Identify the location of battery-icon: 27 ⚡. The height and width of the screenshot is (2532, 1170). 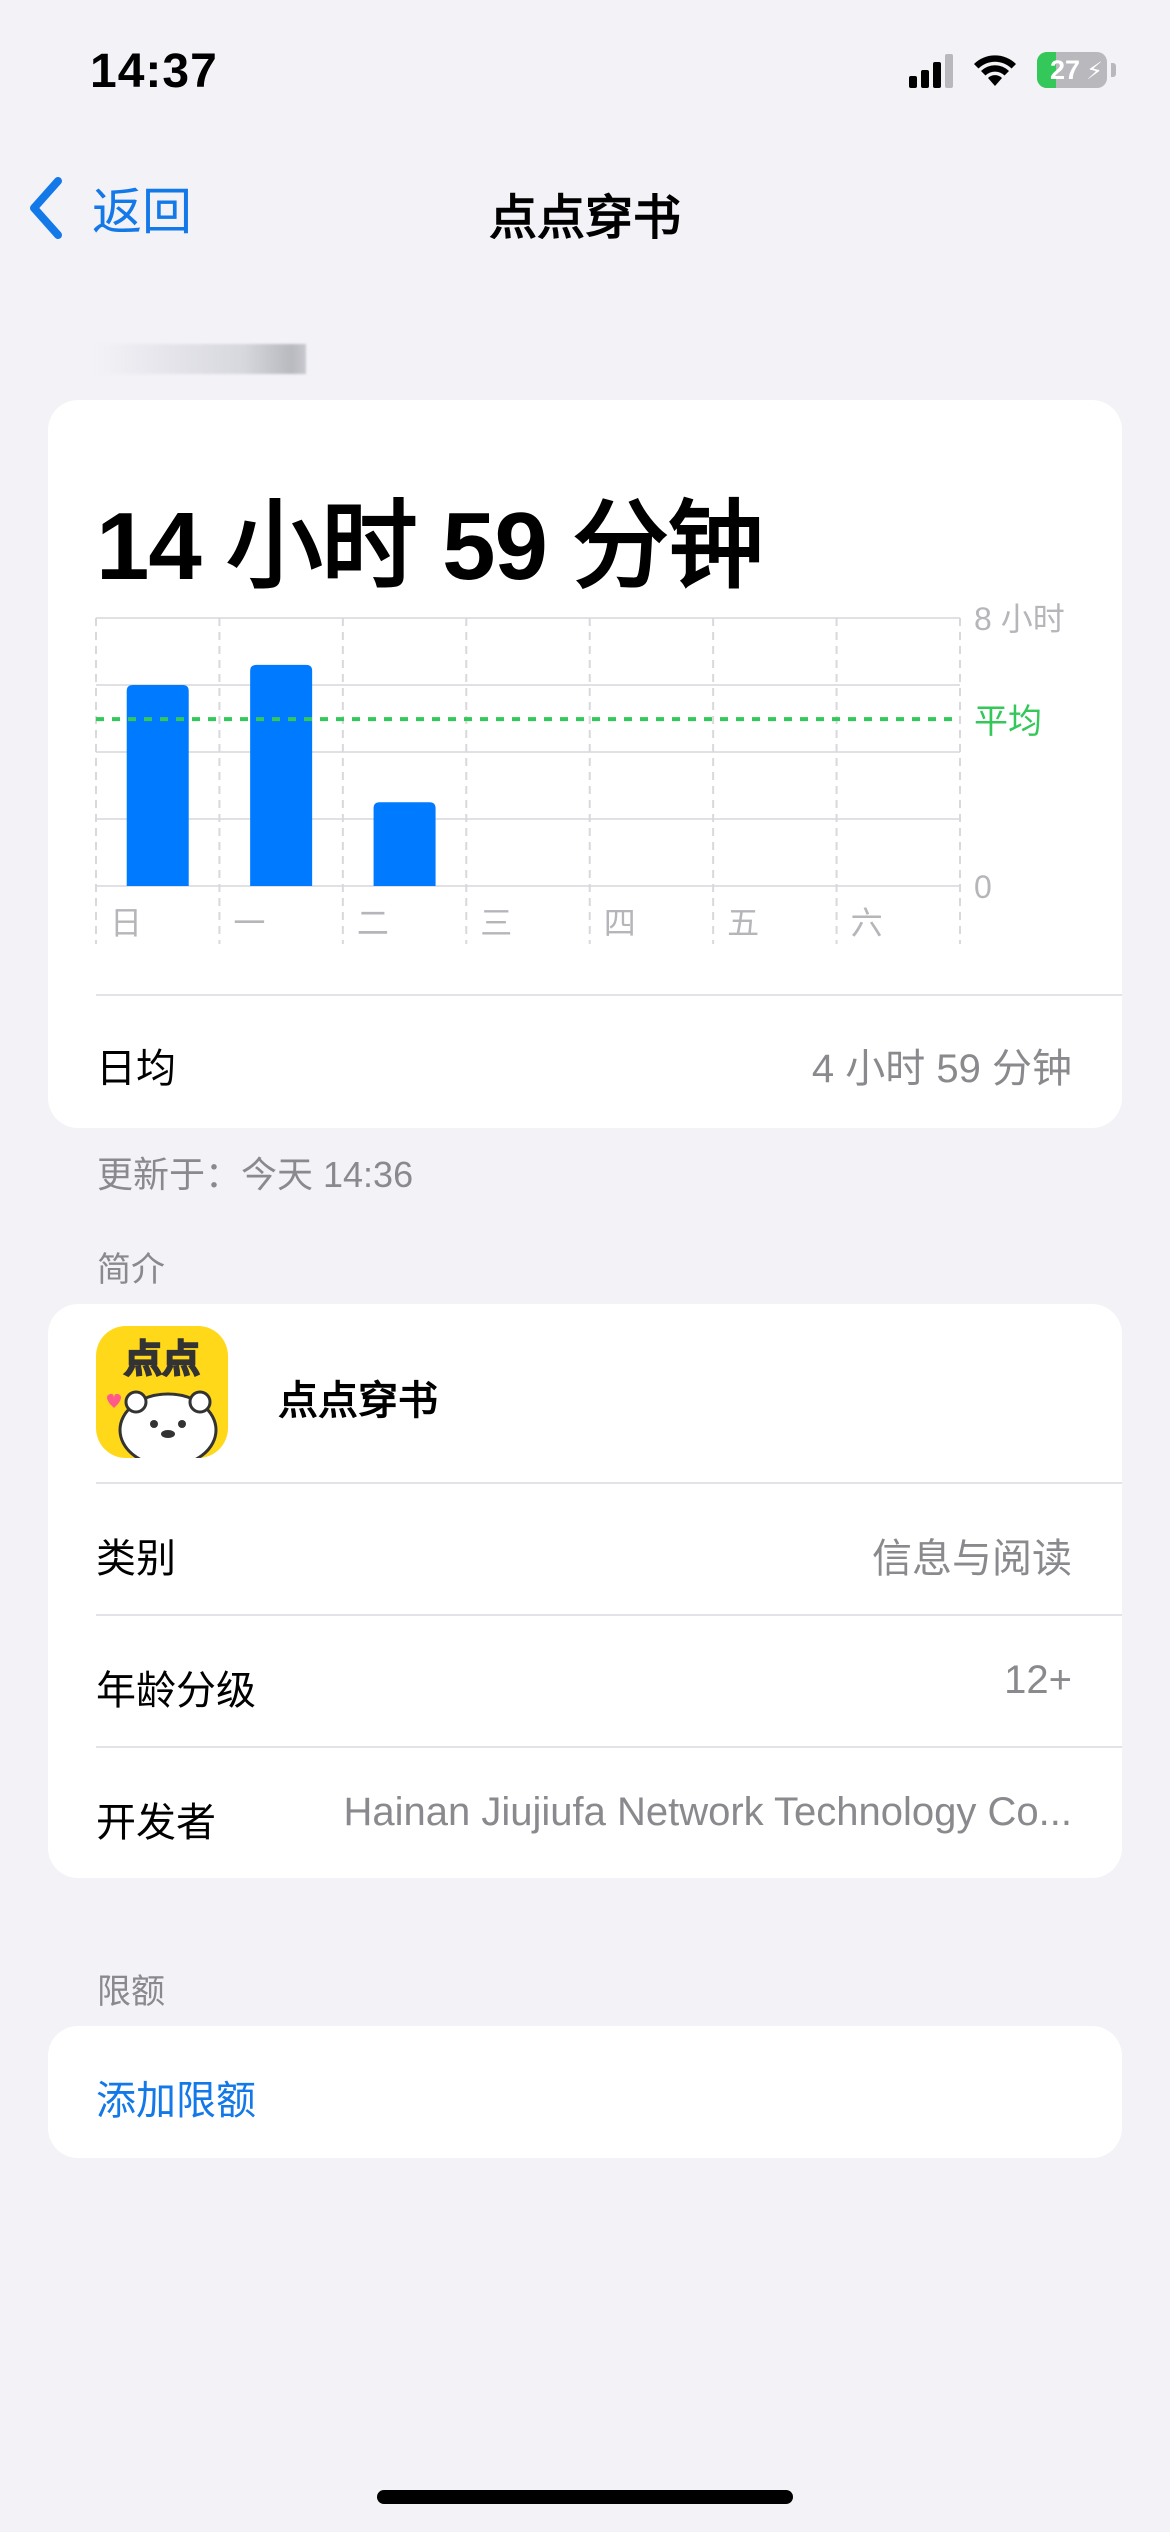
(1072, 70).